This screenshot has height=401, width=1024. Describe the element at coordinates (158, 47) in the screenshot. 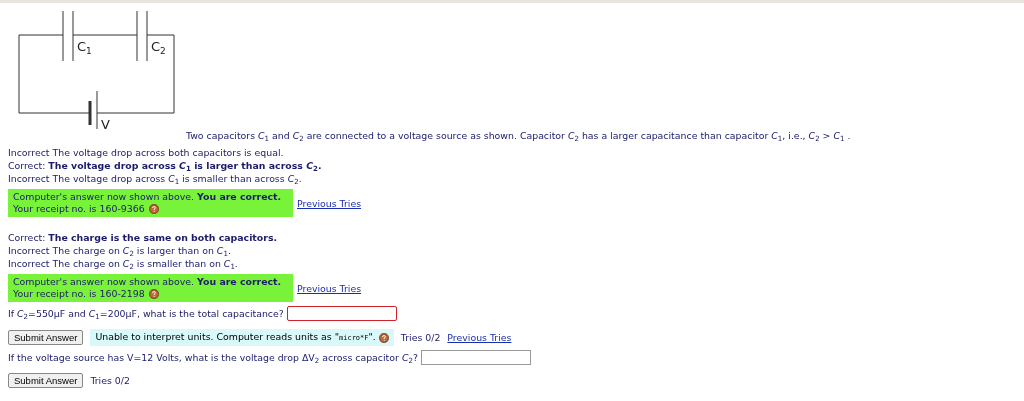

I see `circuit-label: C$_{2}$` at that location.